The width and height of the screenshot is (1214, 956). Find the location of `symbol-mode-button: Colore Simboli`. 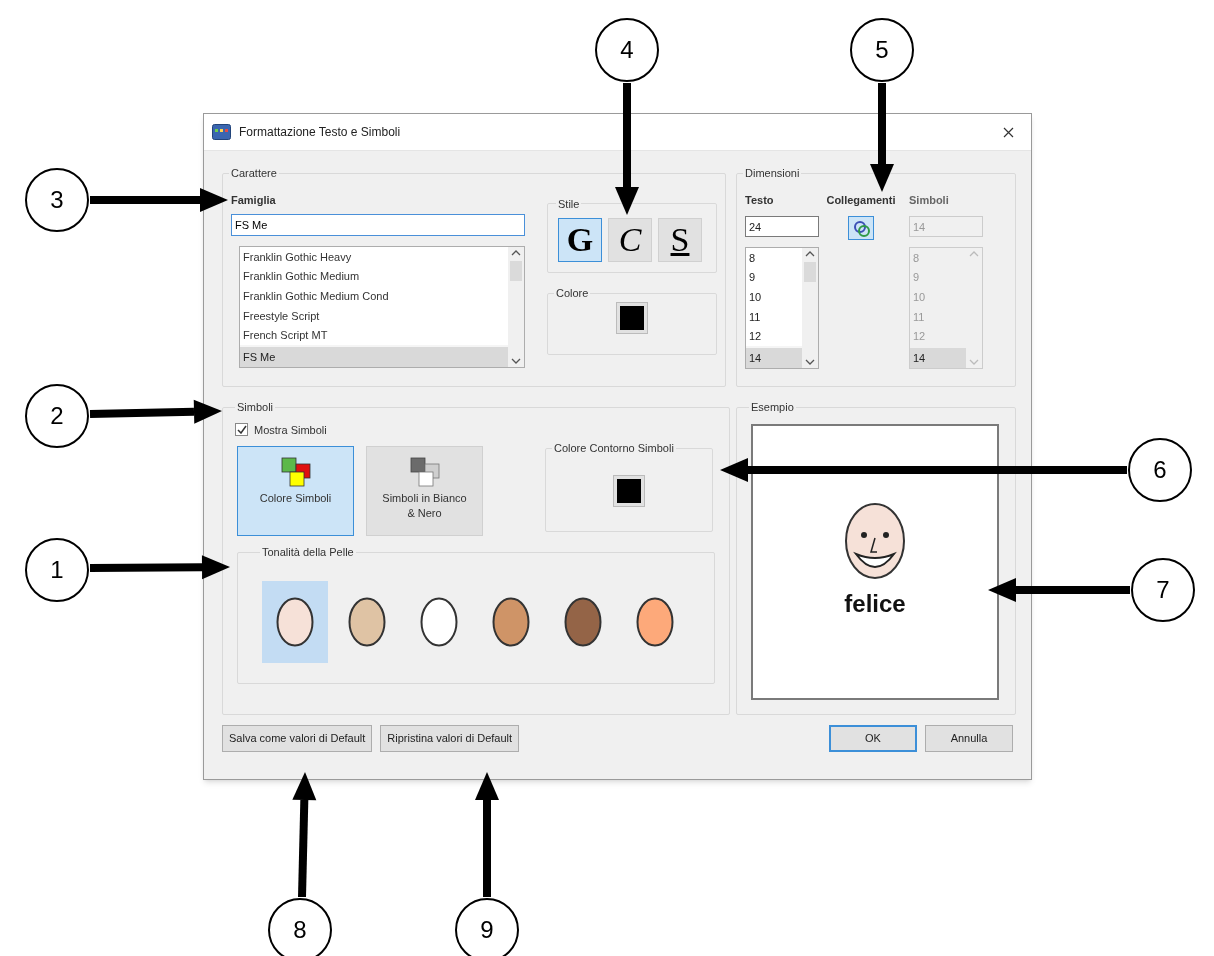

symbol-mode-button: Colore Simboli is located at coordinates (295, 491).